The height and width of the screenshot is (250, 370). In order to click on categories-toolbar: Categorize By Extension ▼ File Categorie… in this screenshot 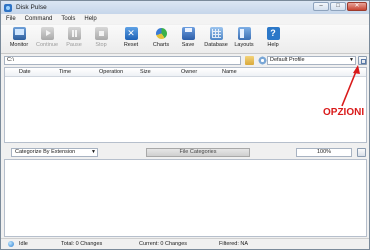, I will do `click(185, 152)`.